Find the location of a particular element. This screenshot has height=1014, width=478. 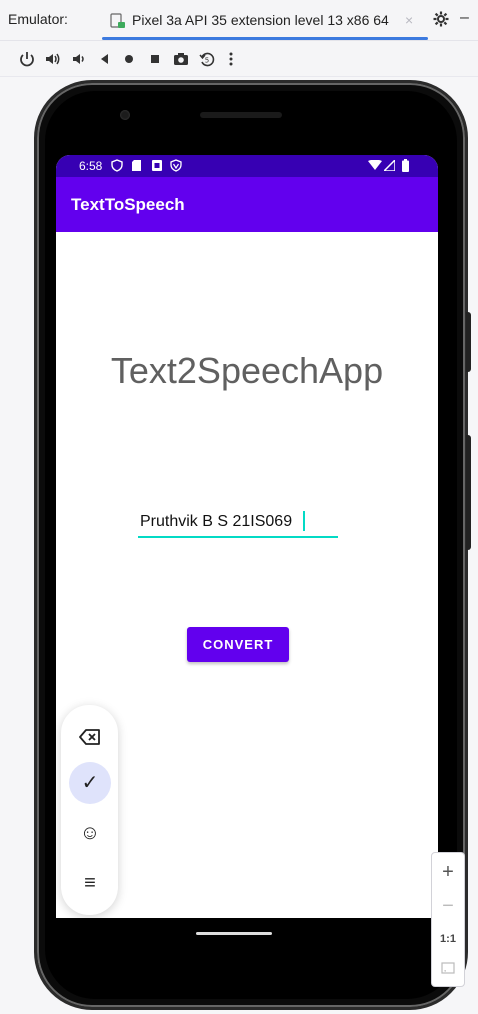

overview-icon is located at coordinates (155, 59).